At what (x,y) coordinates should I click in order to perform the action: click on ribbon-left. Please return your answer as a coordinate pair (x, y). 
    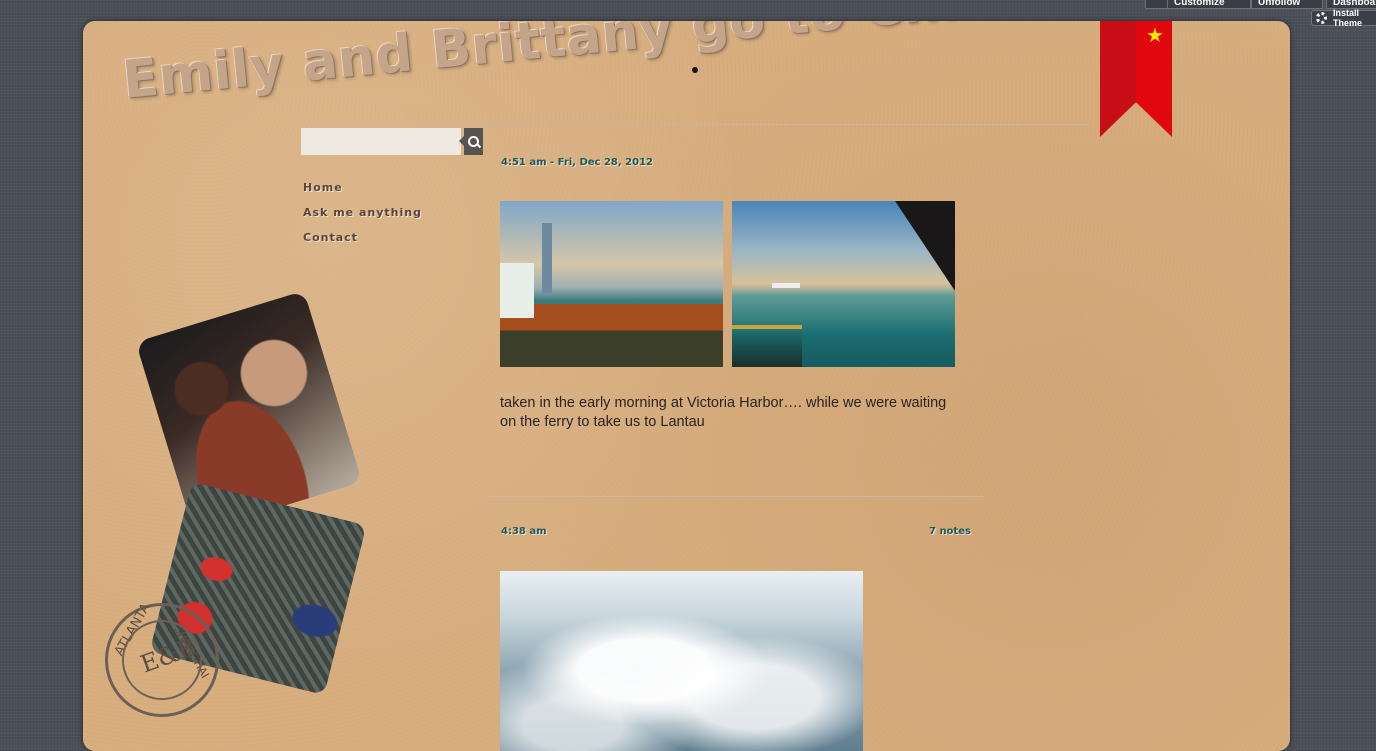
    Looking at the image, I should click on (1118, 79).